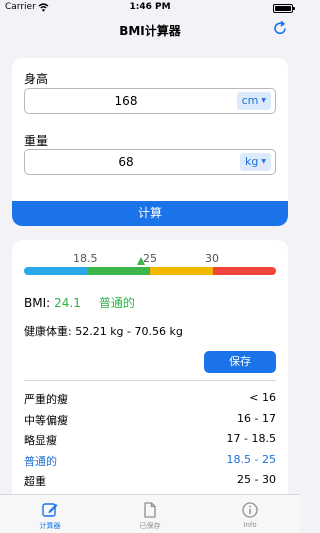 The height and width of the screenshot is (533, 320). Describe the element at coordinates (150, 31) in the screenshot. I see `page-title: BMI计算器` at that location.